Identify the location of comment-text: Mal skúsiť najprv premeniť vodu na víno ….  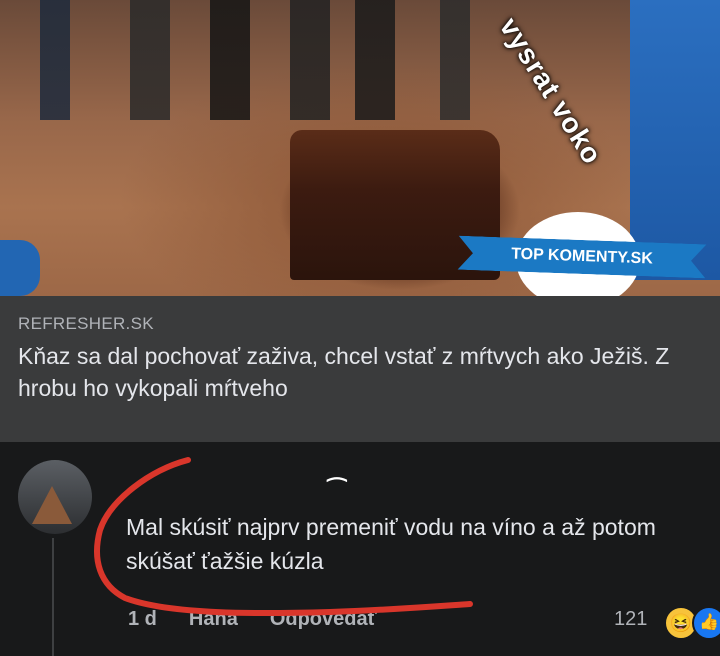
(391, 544).